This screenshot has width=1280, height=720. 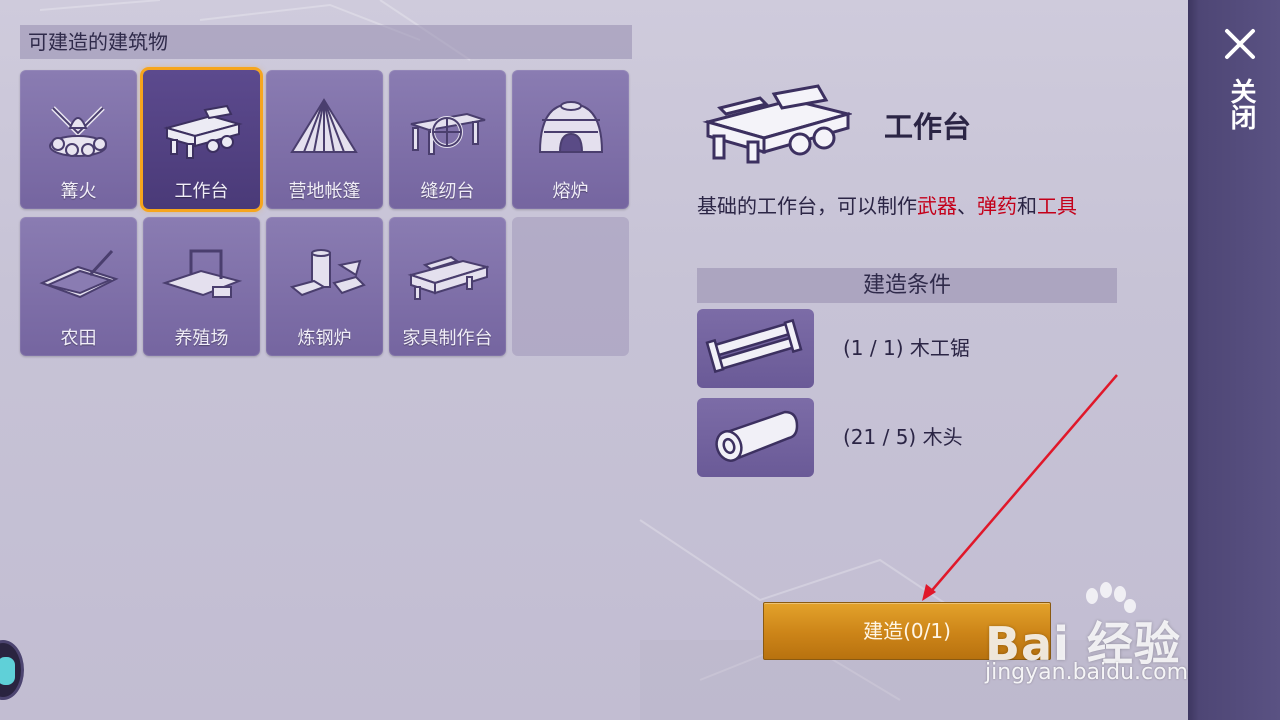 What do you see at coordinates (570, 286) in the screenshot?
I see `empty-slot` at bounding box center [570, 286].